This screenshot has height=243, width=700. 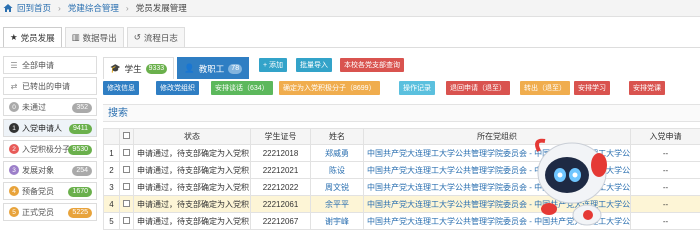 I want to click on tab-faculty: 👤 教职工 78, so click(x=213, y=68).